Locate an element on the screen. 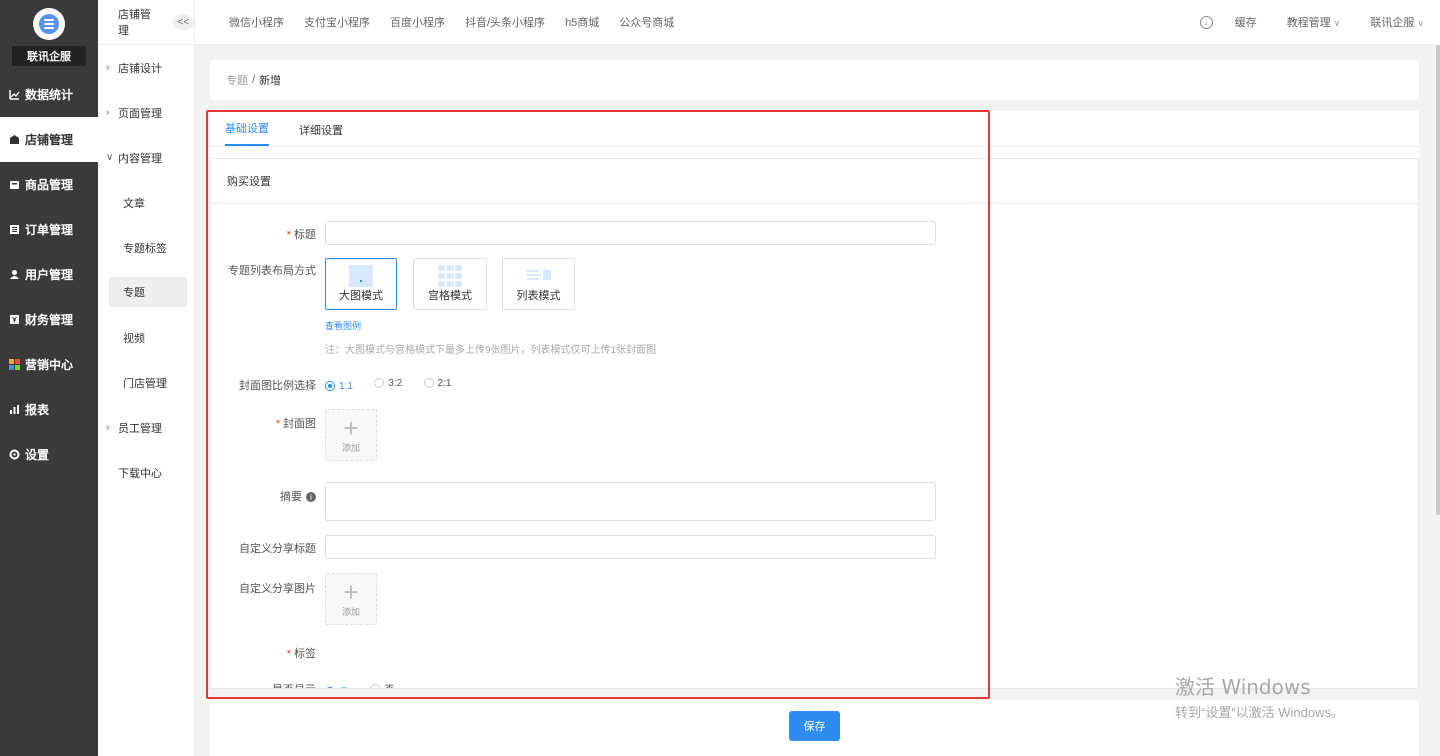  show-option-yes: 是 is located at coordinates (337, 686).